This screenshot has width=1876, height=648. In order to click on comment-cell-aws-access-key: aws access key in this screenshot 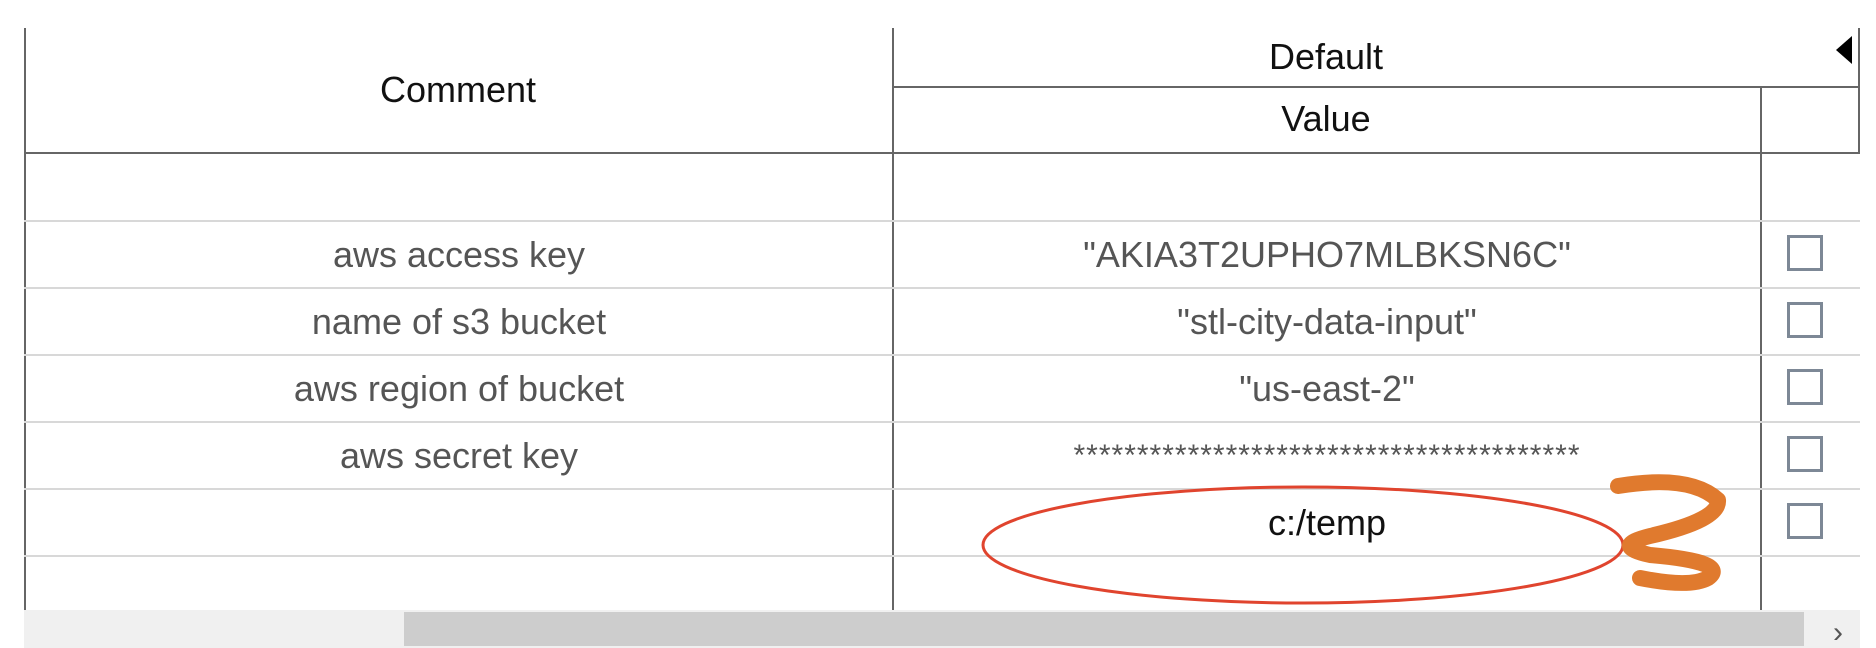, I will do `click(459, 254)`.